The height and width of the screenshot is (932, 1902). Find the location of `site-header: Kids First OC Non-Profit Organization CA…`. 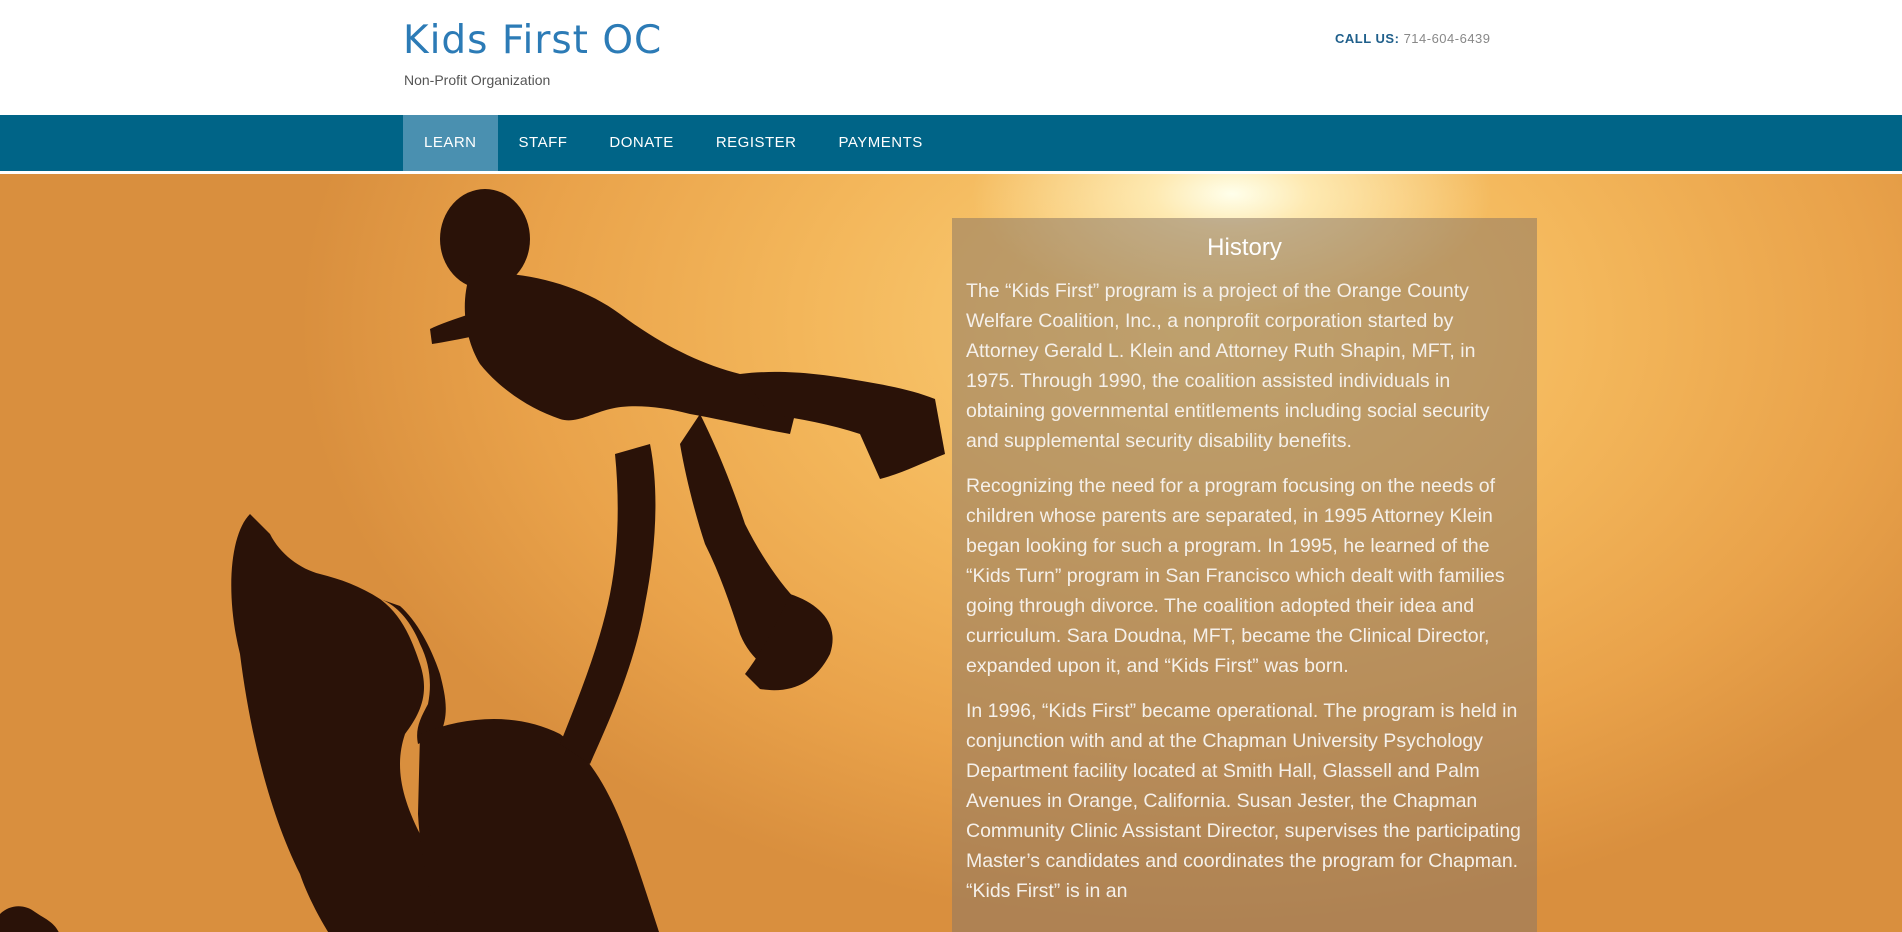

site-header: Kids First OC Non-Profit Organization CA… is located at coordinates (951, 57).